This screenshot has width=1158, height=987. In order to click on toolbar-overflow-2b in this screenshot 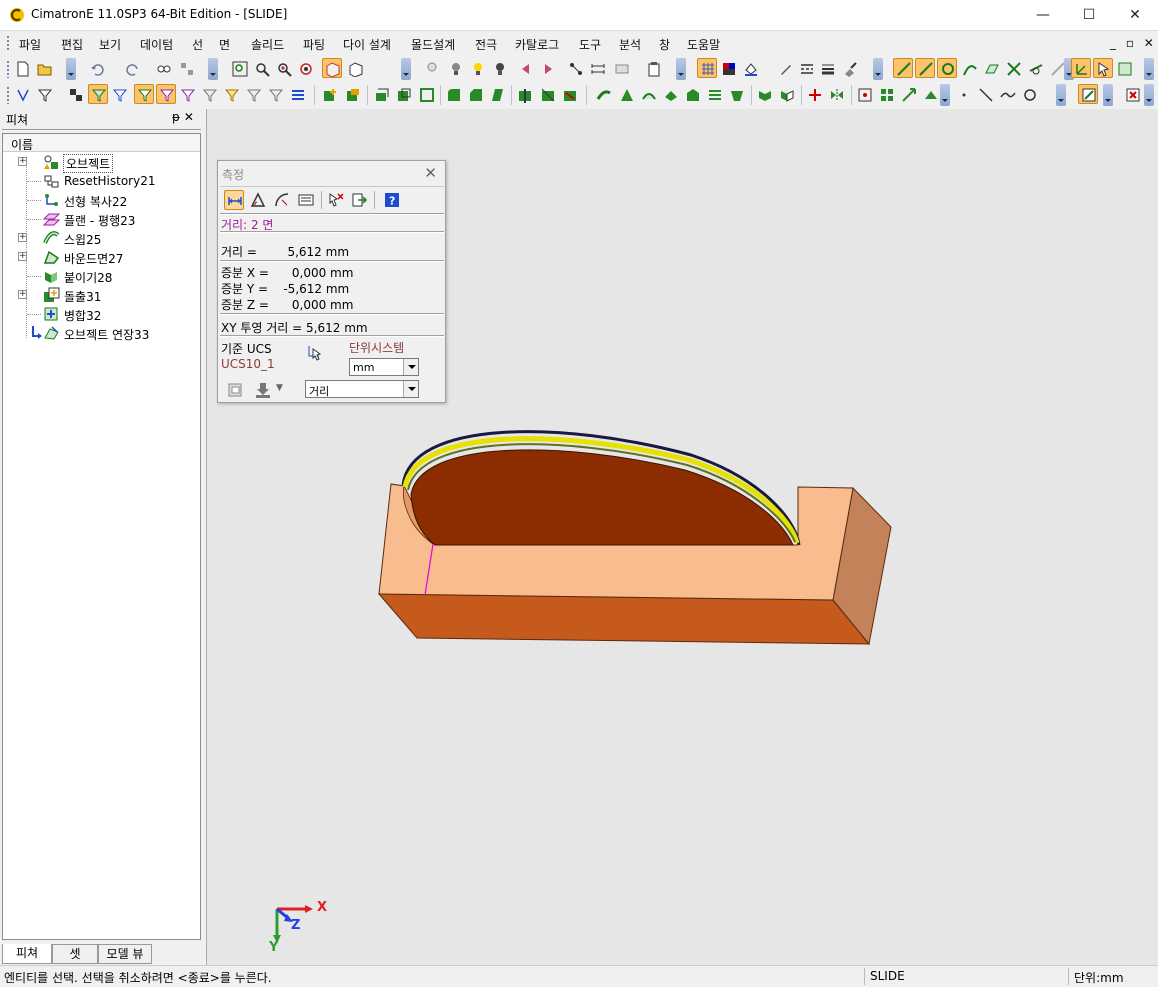, I will do `click(1061, 95)`.